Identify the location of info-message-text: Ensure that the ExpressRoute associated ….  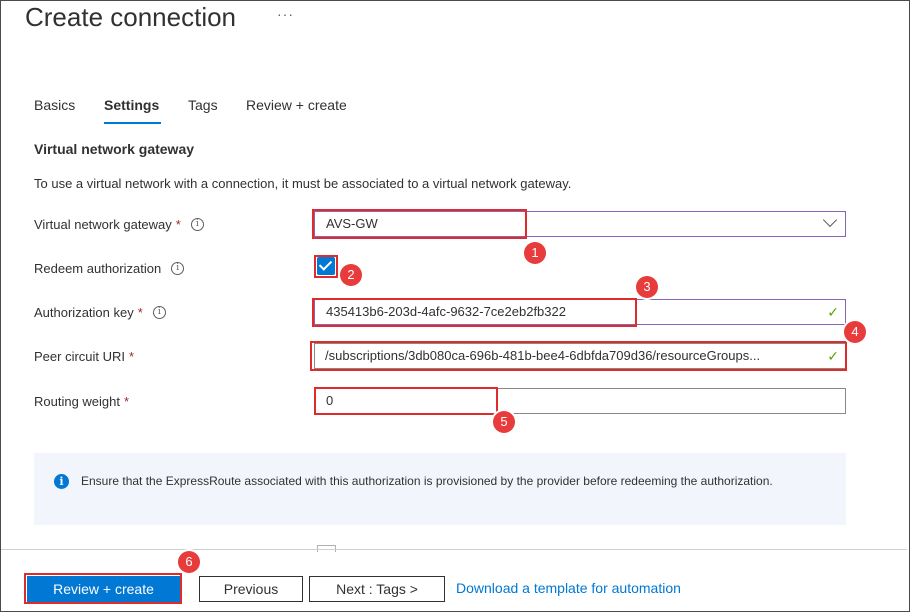
(427, 481).